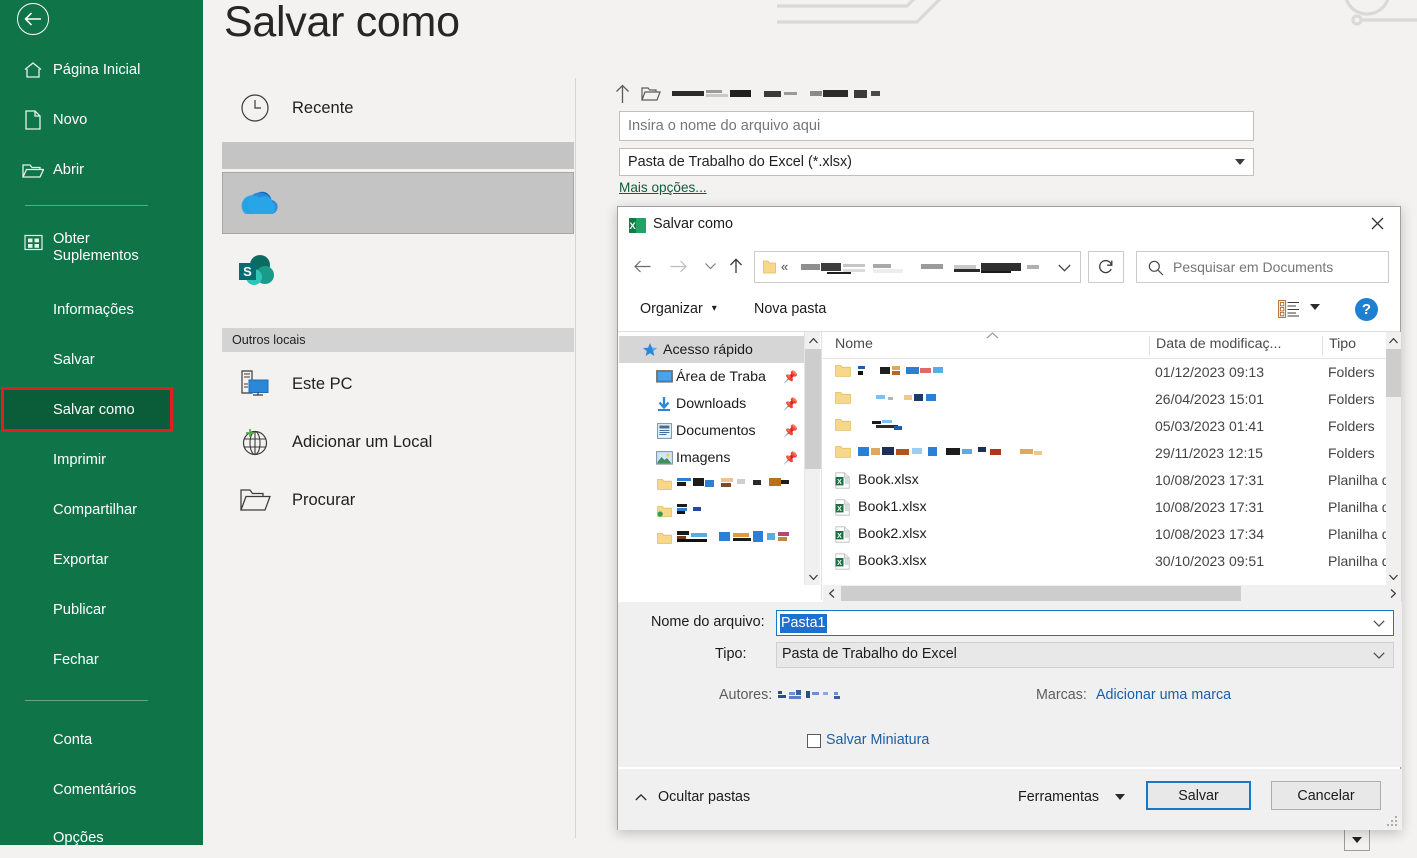 The height and width of the screenshot is (858, 1417). What do you see at coordinates (1085, 623) in the screenshot?
I see `filename-input: Pasta1` at bounding box center [1085, 623].